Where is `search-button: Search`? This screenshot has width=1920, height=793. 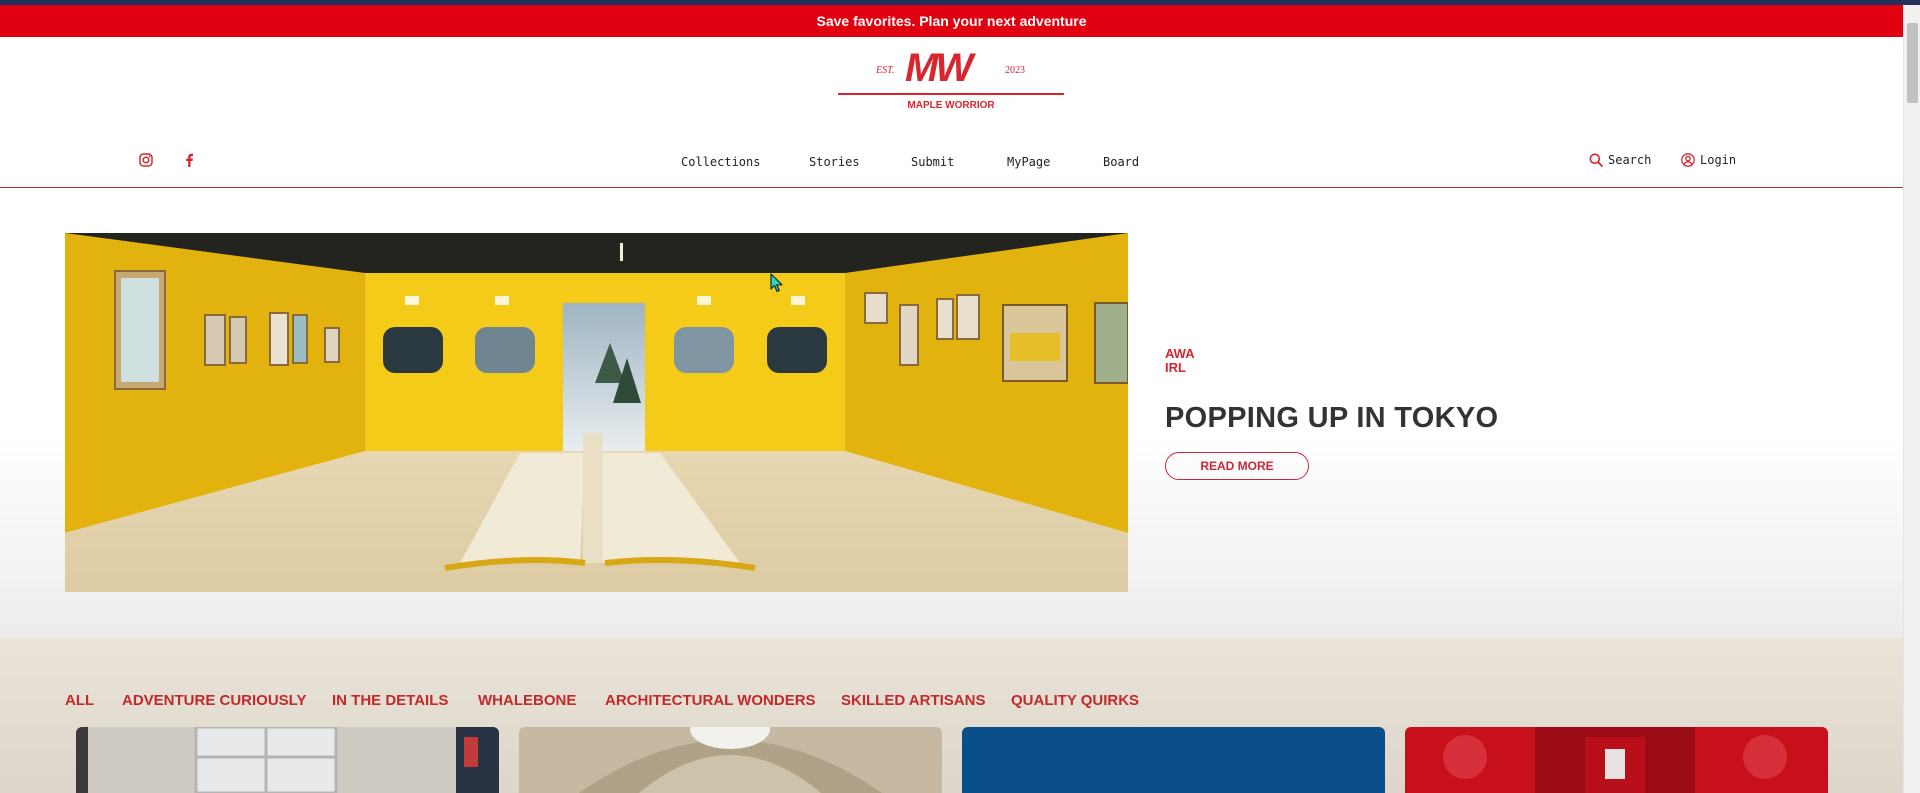
search-button: Search is located at coordinates (1620, 160).